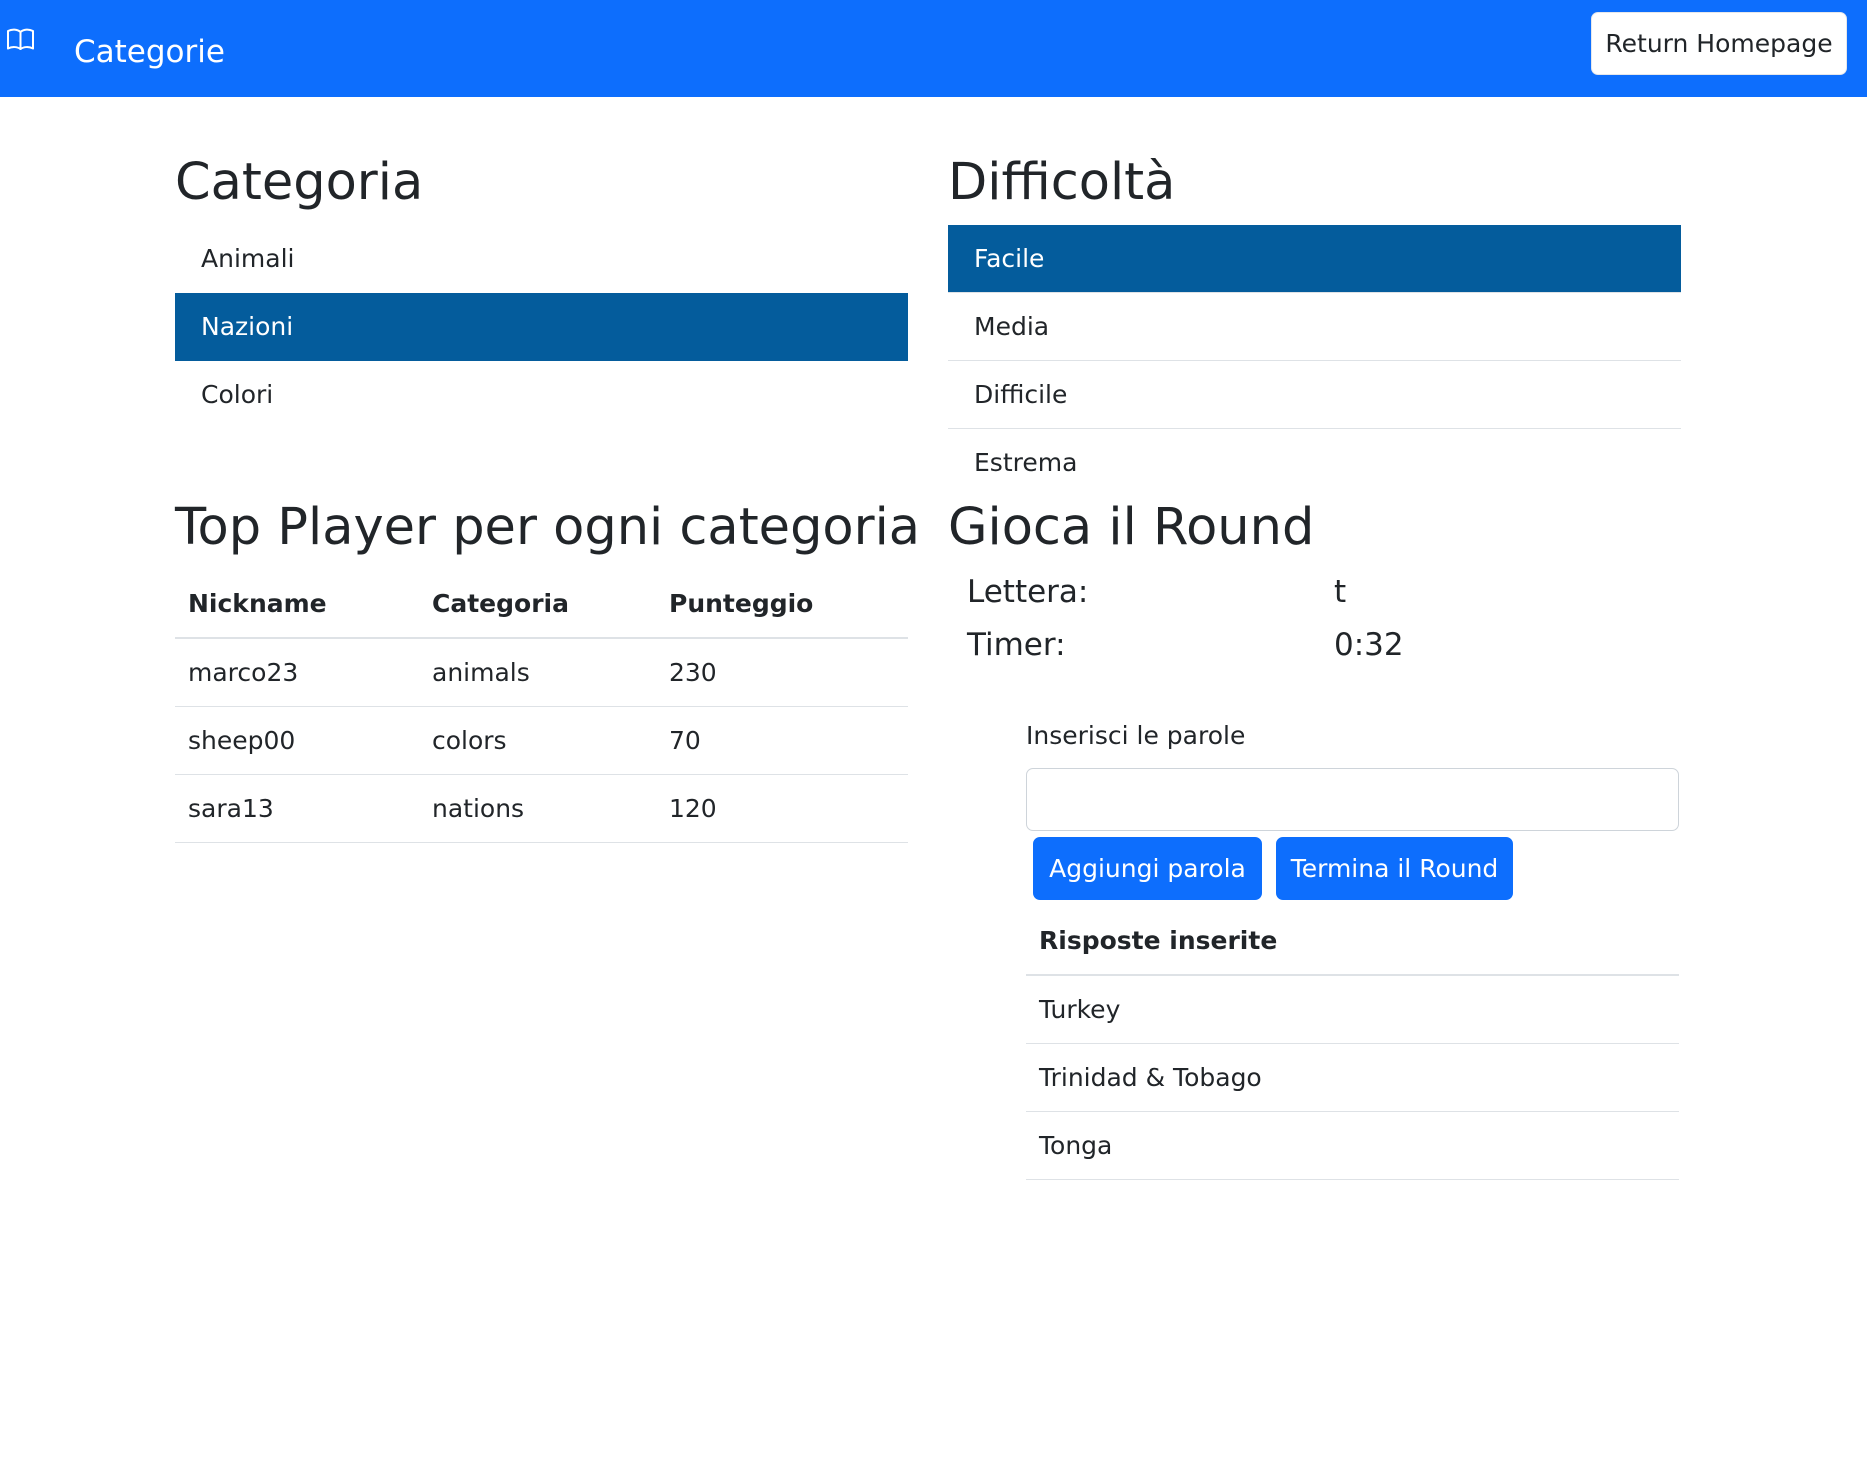 Image resolution: width=1867 pixels, height=1471 pixels. What do you see at coordinates (297, 672) in the screenshot?
I see `nickname-cell: marco23` at bounding box center [297, 672].